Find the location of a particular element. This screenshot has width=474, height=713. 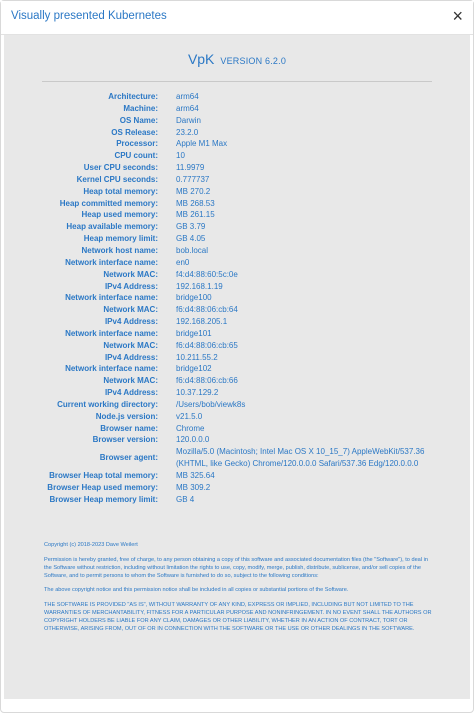

info-value: /Users/bob/viewk8s is located at coordinates (211, 404).